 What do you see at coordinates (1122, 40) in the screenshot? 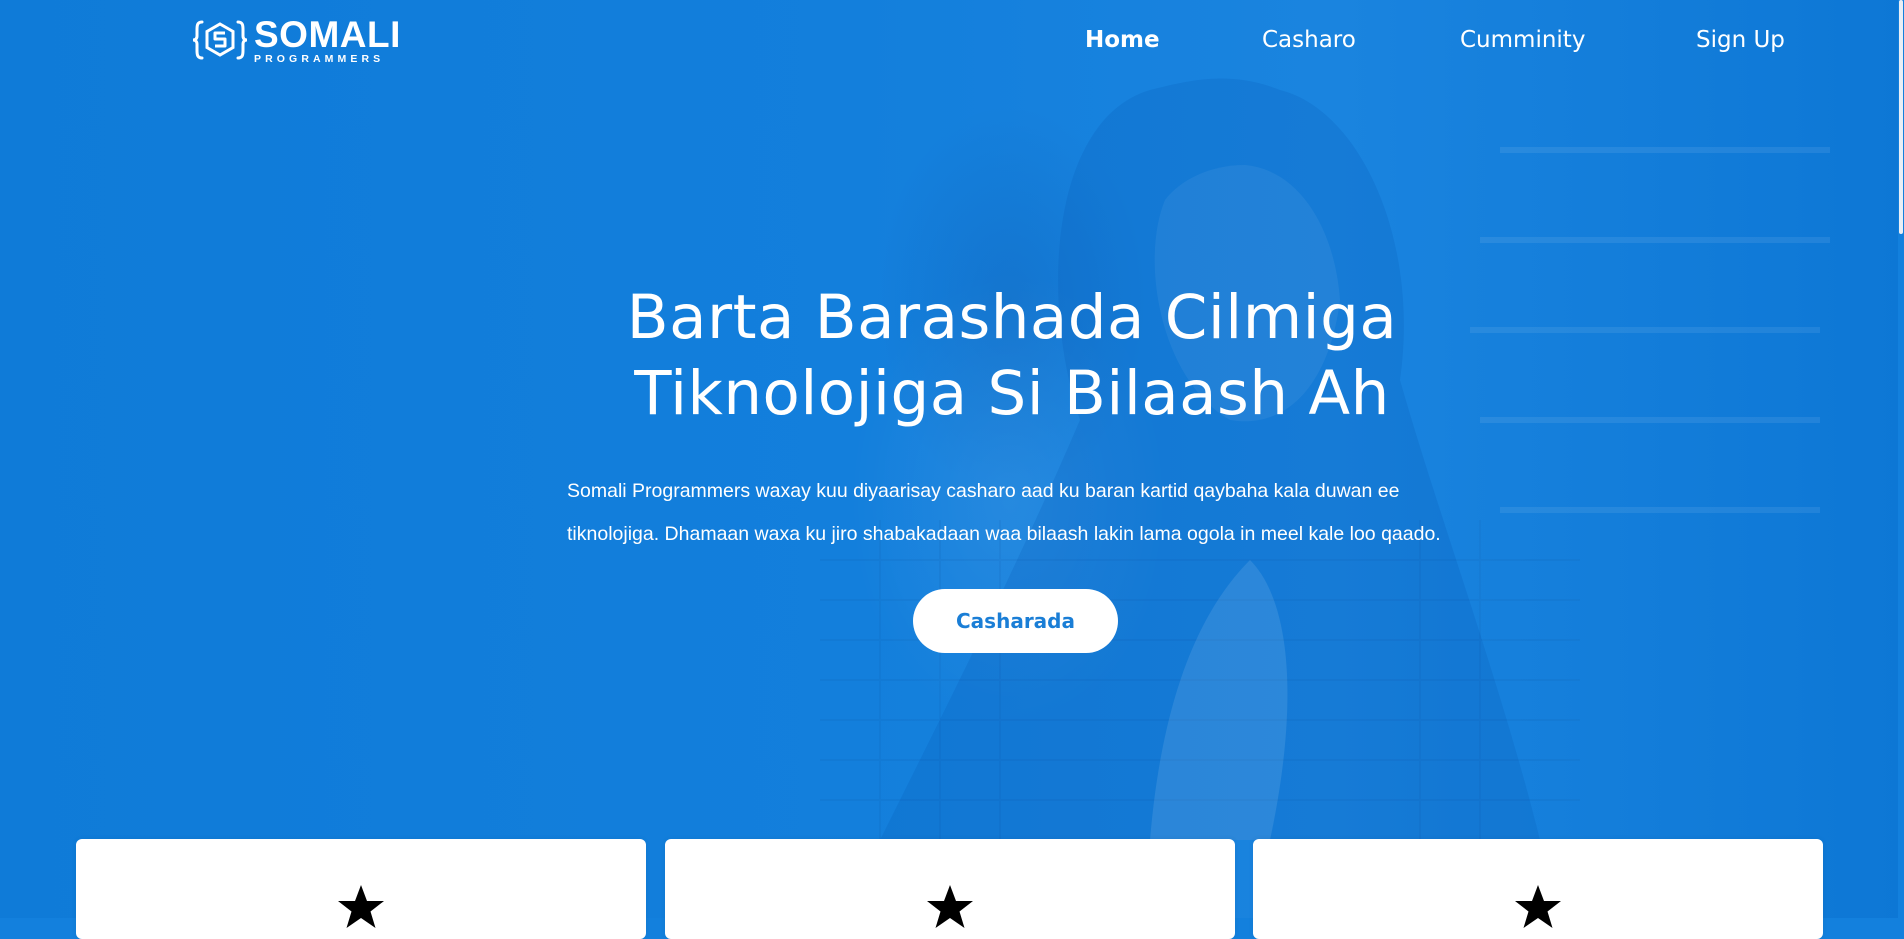
I see `nav-link-home: Home` at bounding box center [1122, 40].